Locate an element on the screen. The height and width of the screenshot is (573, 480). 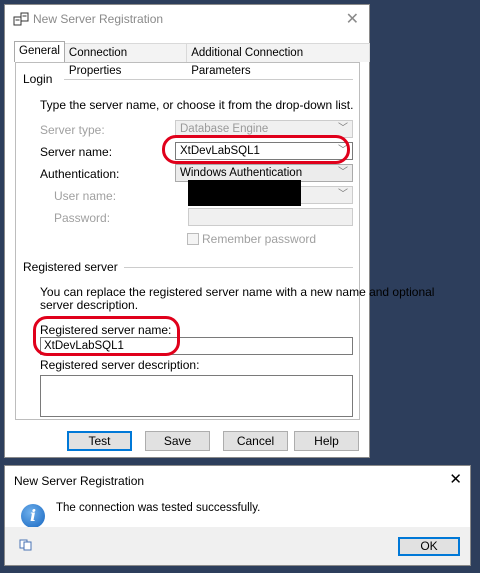
save-button: Save is located at coordinates (177, 441).